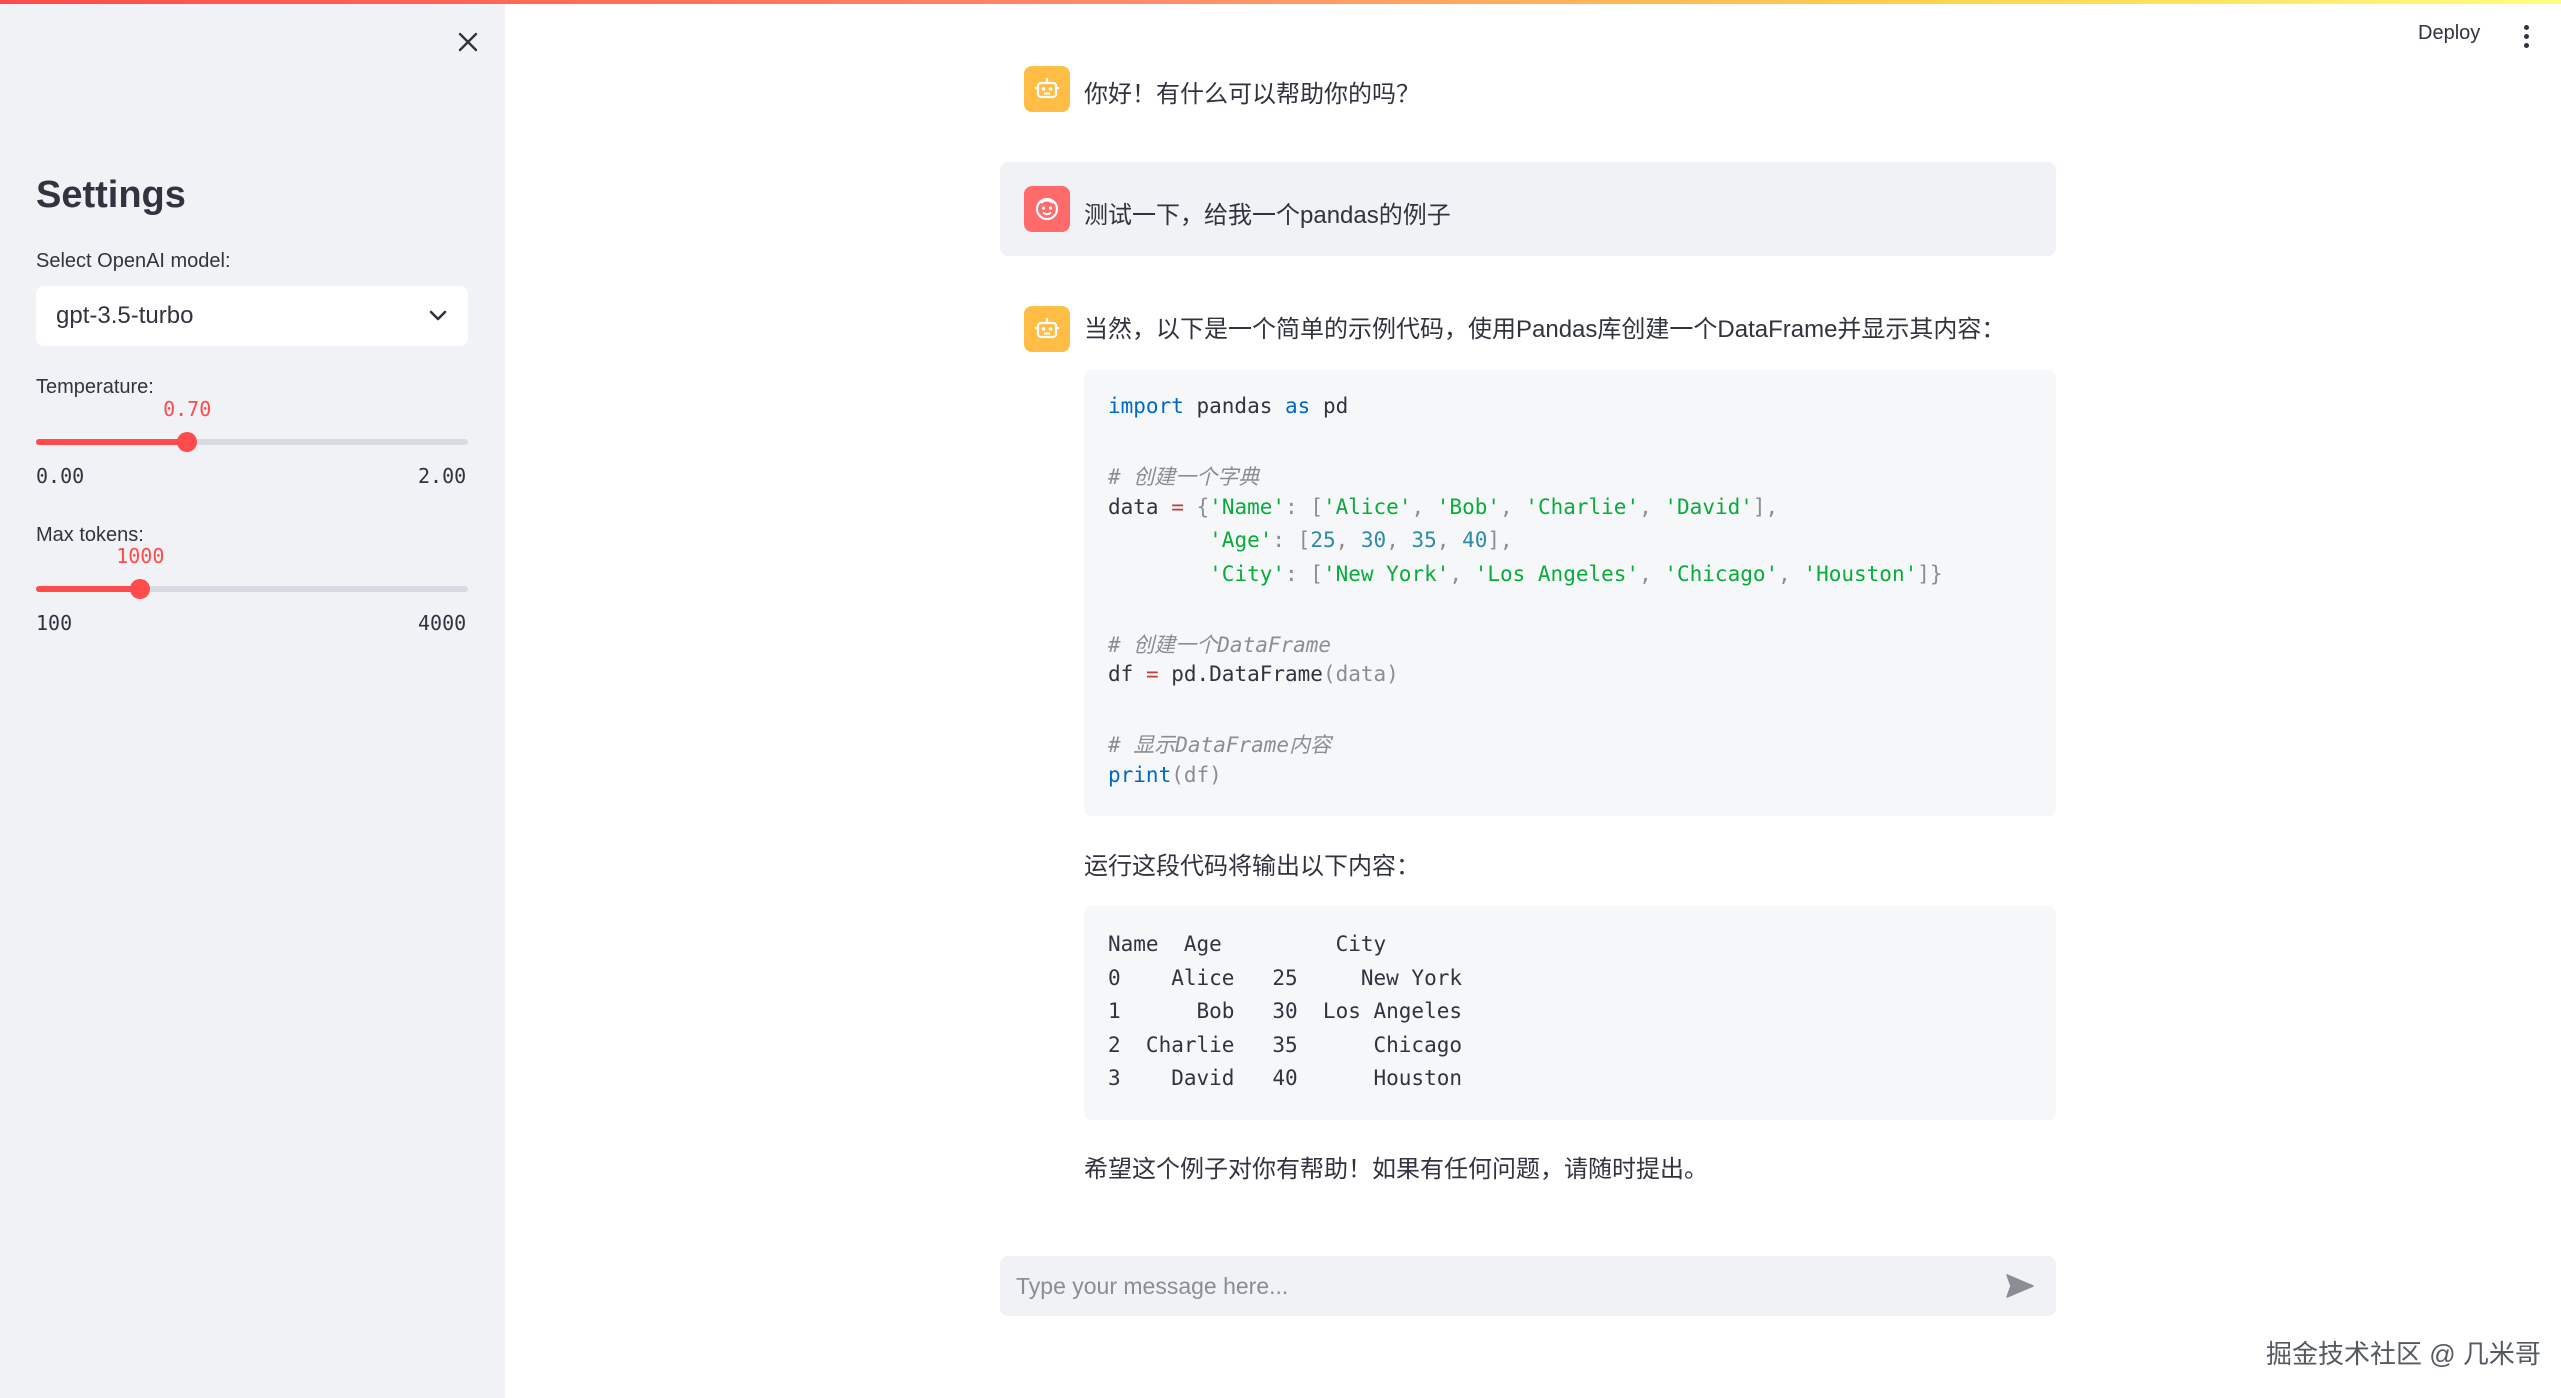  Describe the element at coordinates (1860, 574) in the screenshot. I see `code-token: 'Houston'` at that location.